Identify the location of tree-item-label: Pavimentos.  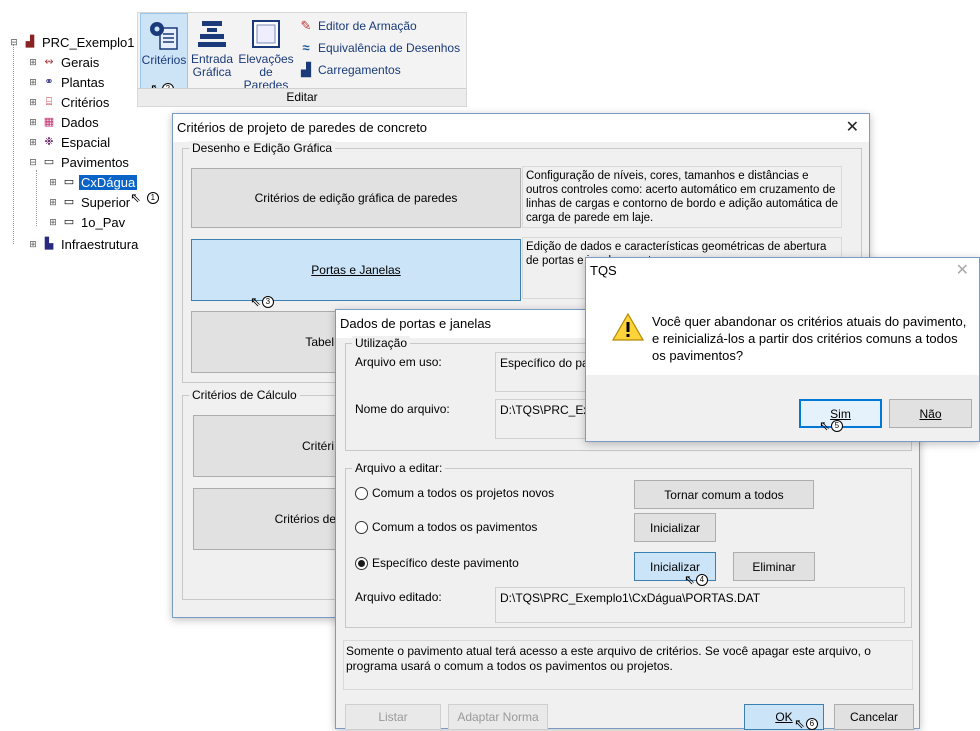
(95, 162).